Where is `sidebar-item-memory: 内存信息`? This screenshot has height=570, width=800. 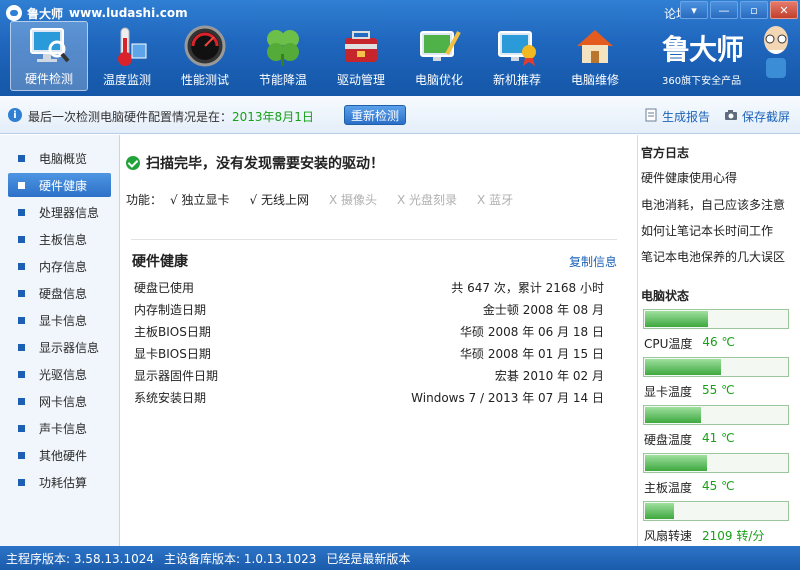 sidebar-item-memory: 内存信息 is located at coordinates (59, 266).